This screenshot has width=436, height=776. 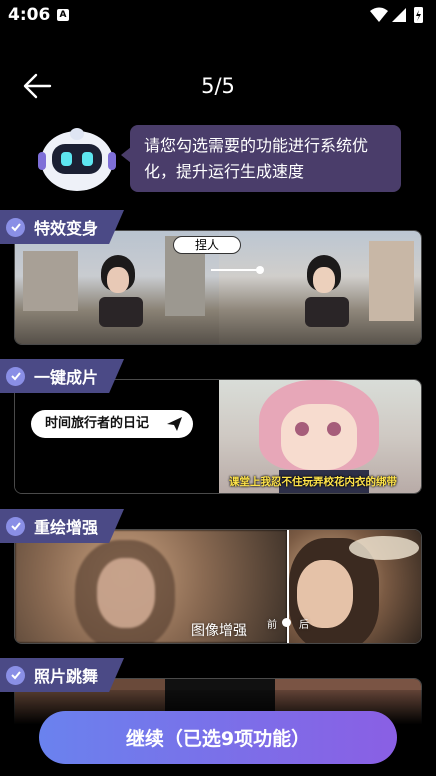 I want to click on feature-preview-card: 捏人, so click(x=218, y=287).